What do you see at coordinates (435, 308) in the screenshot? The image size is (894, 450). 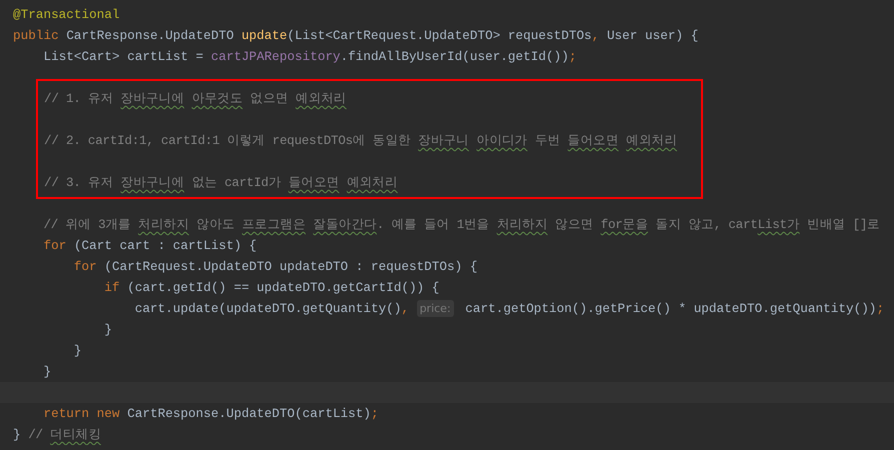 I see `parameter-hint: price:` at bounding box center [435, 308].